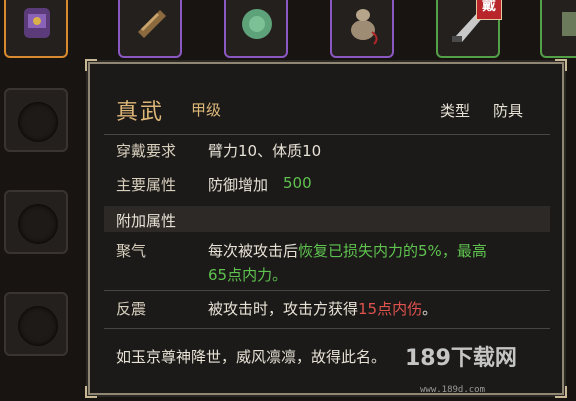  I want to click on extra-attribute-desc-part: 被攻击时，攻击方获得, so click(283, 309).